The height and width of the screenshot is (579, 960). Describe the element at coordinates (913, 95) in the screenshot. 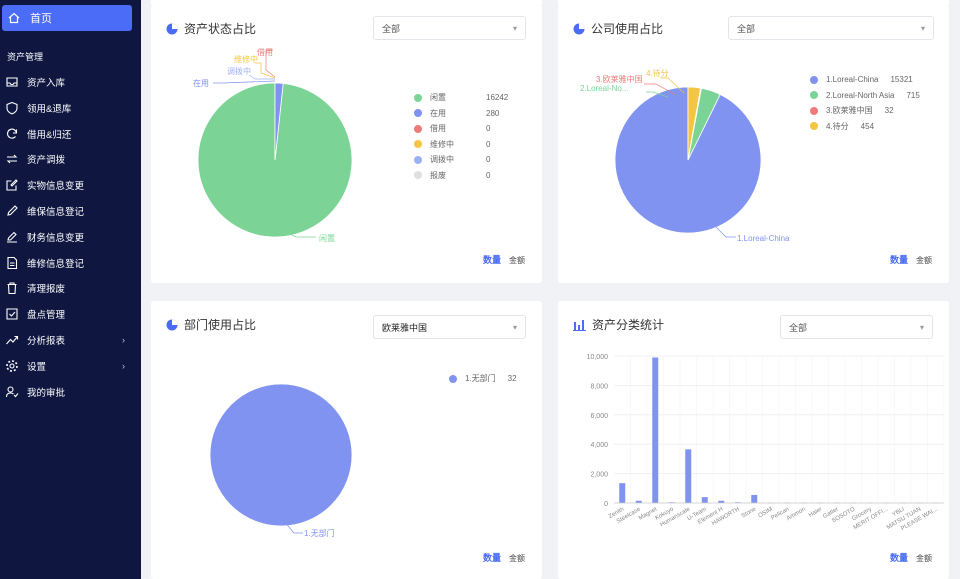

I see `legend-value: 715` at that location.